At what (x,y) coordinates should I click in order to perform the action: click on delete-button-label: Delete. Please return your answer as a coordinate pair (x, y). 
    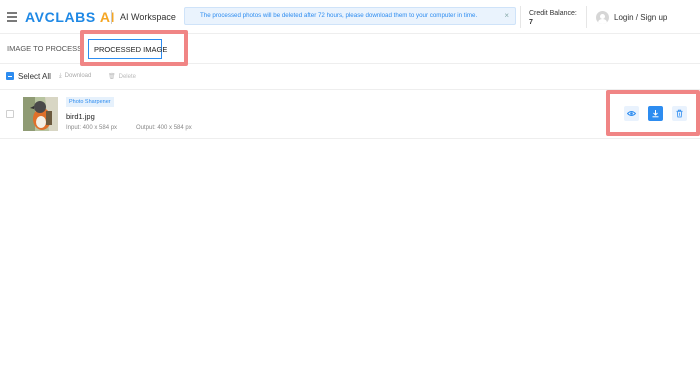
    Looking at the image, I should click on (127, 77).